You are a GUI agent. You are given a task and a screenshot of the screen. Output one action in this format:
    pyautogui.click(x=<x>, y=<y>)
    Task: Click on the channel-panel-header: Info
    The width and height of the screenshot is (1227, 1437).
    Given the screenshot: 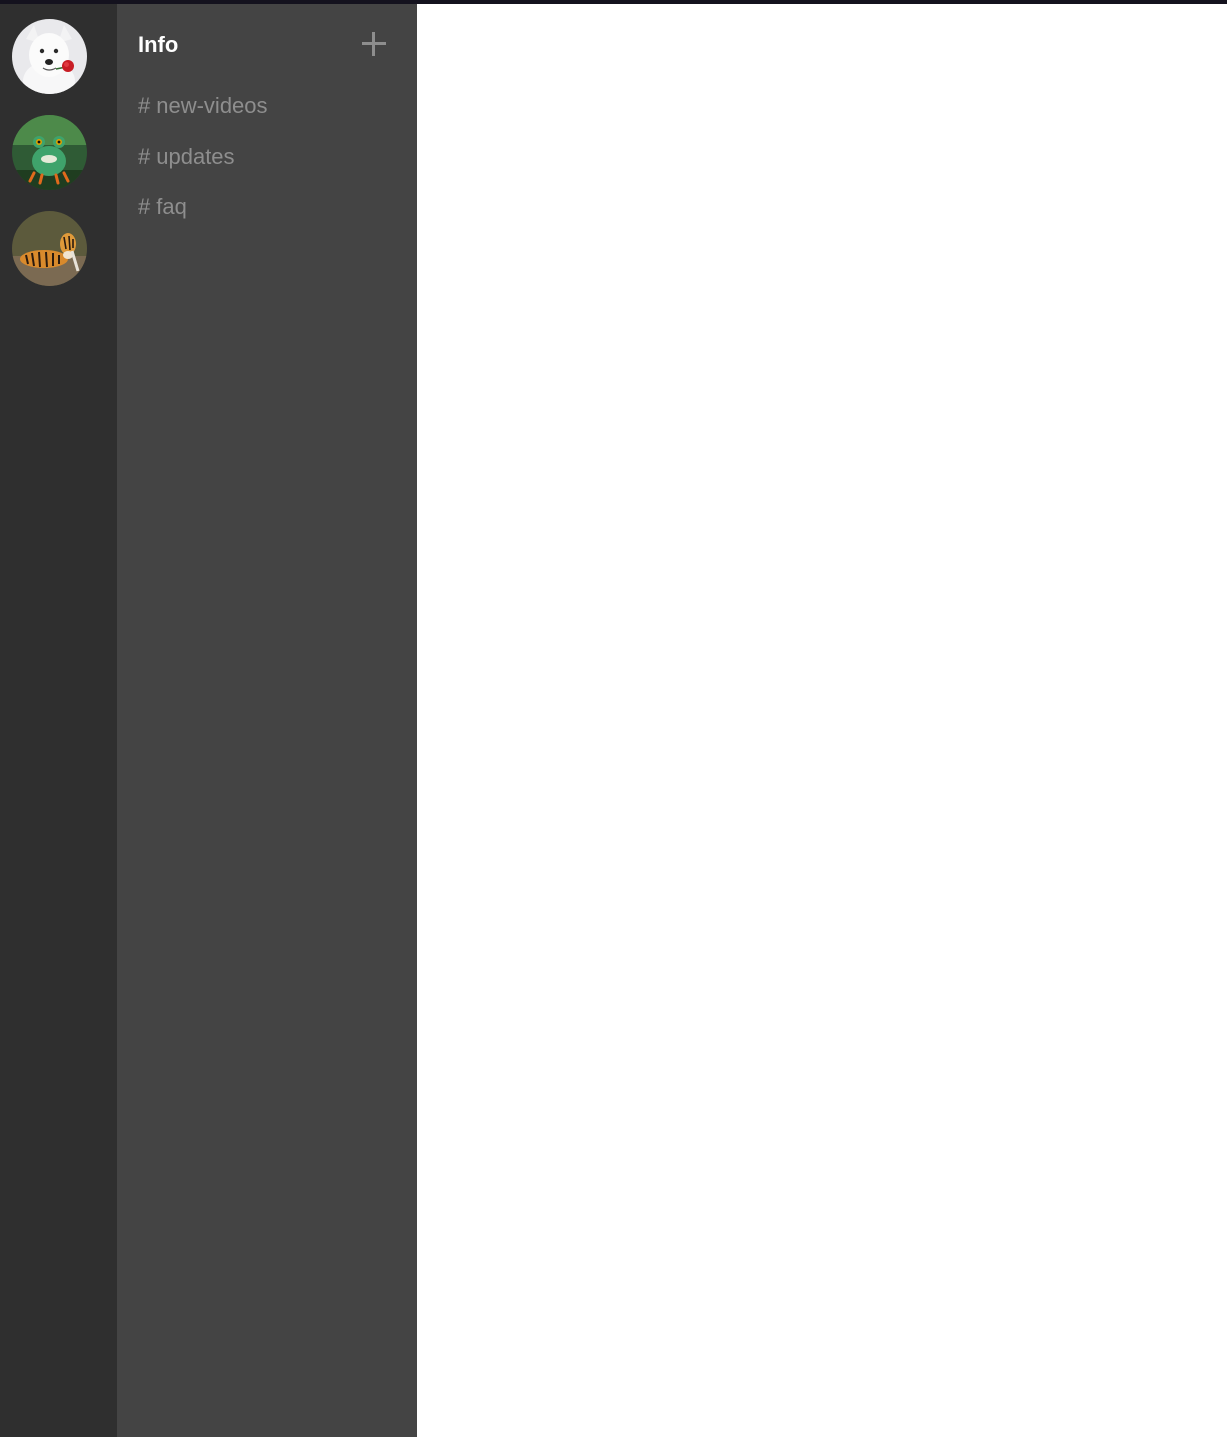 What is the action you would take?
    pyautogui.click(x=267, y=44)
    